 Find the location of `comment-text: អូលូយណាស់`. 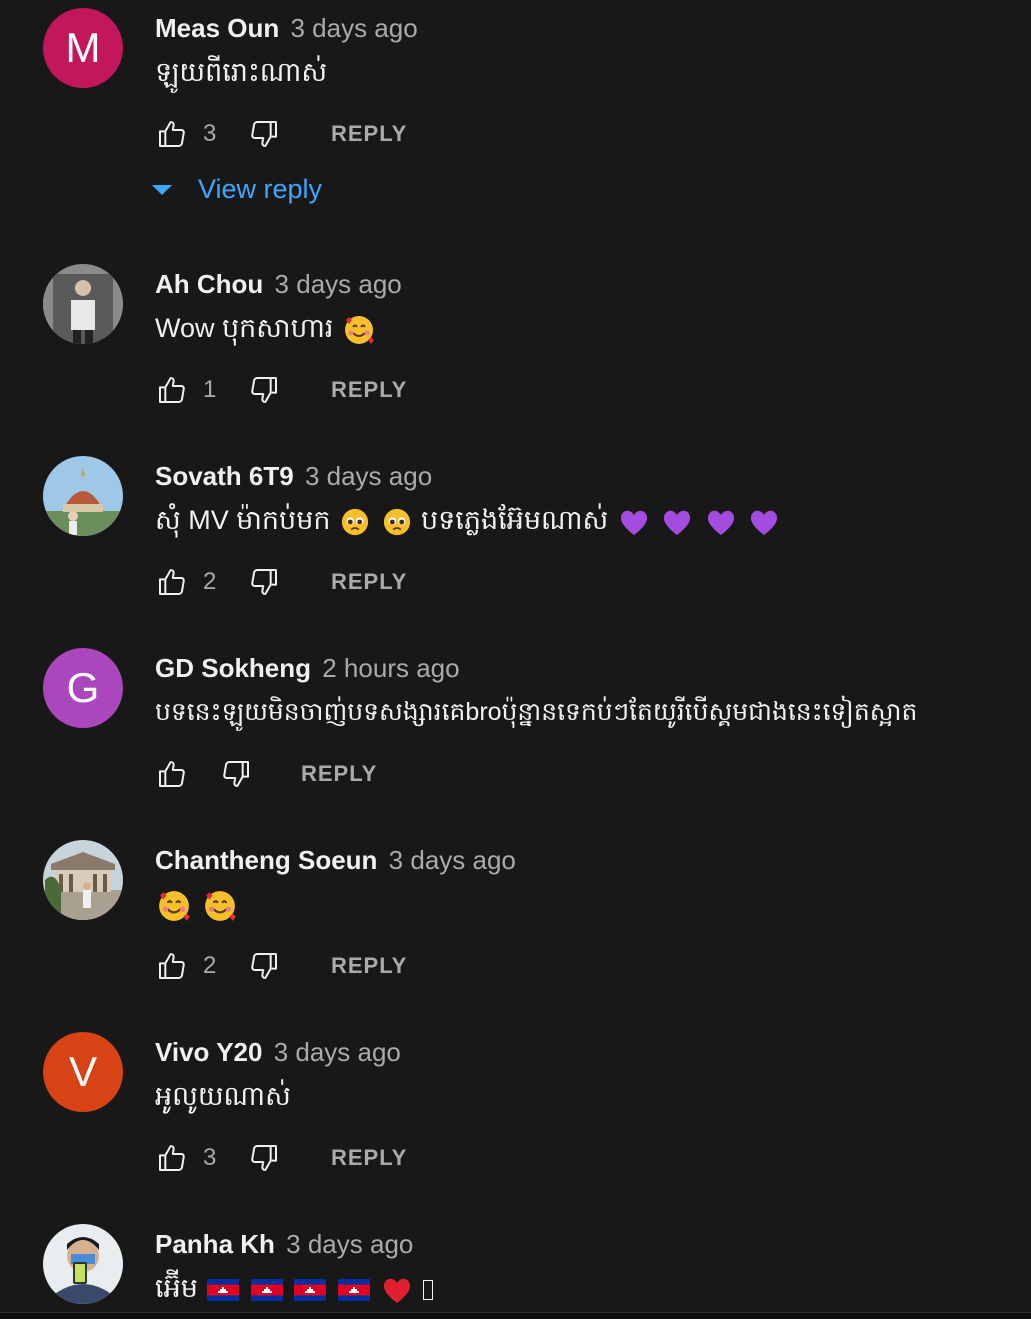

comment-text: អូលូយណាស់ is located at coordinates (223, 1096).